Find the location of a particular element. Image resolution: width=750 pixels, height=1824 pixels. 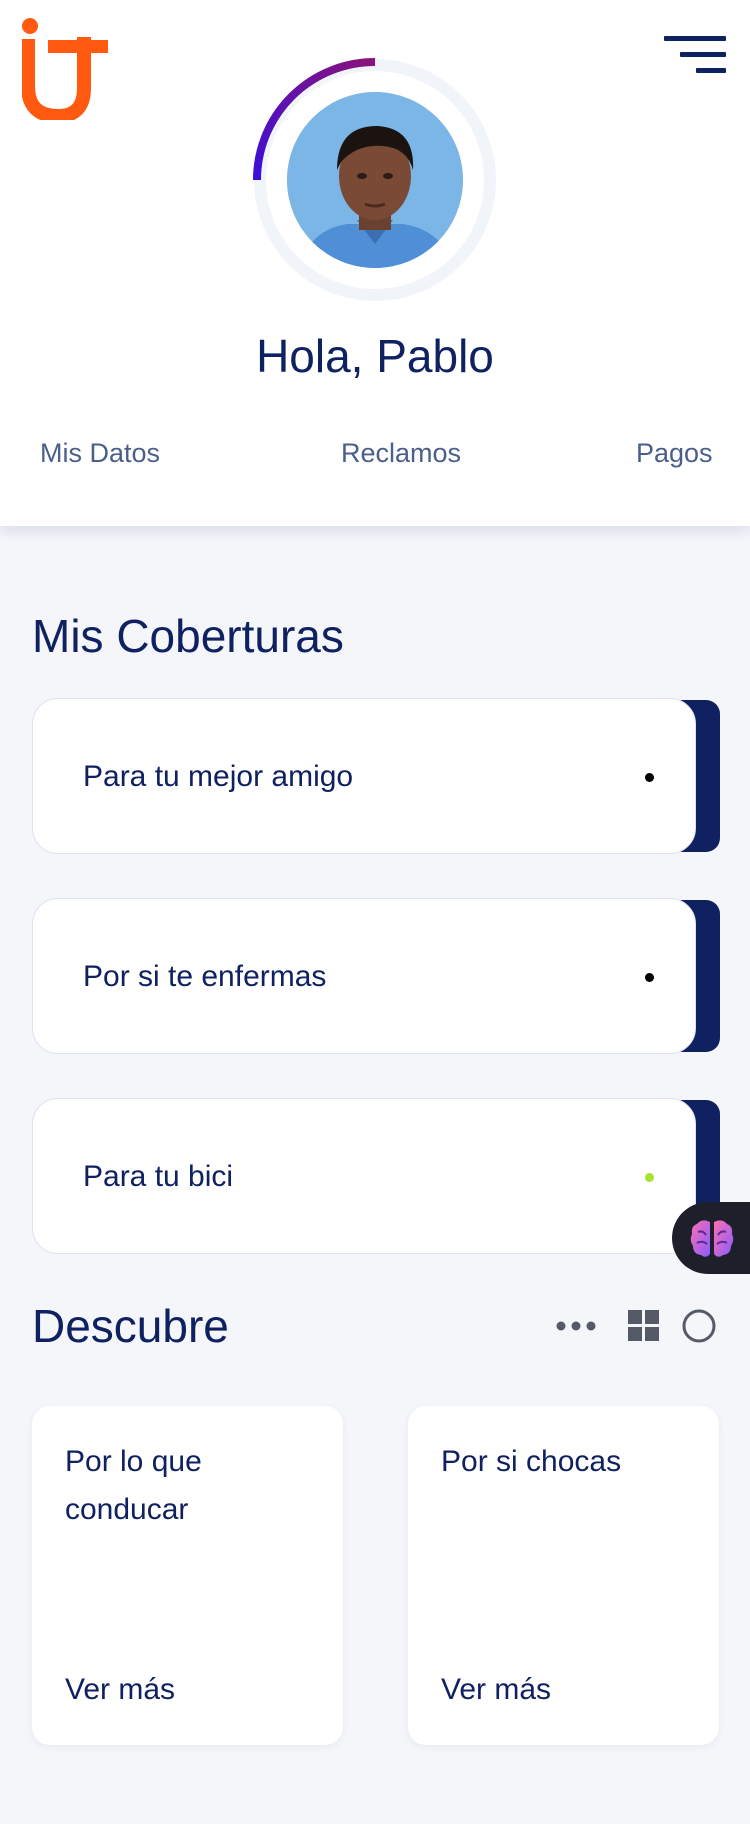

grid-view-button is located at coordinates (644, 1326).